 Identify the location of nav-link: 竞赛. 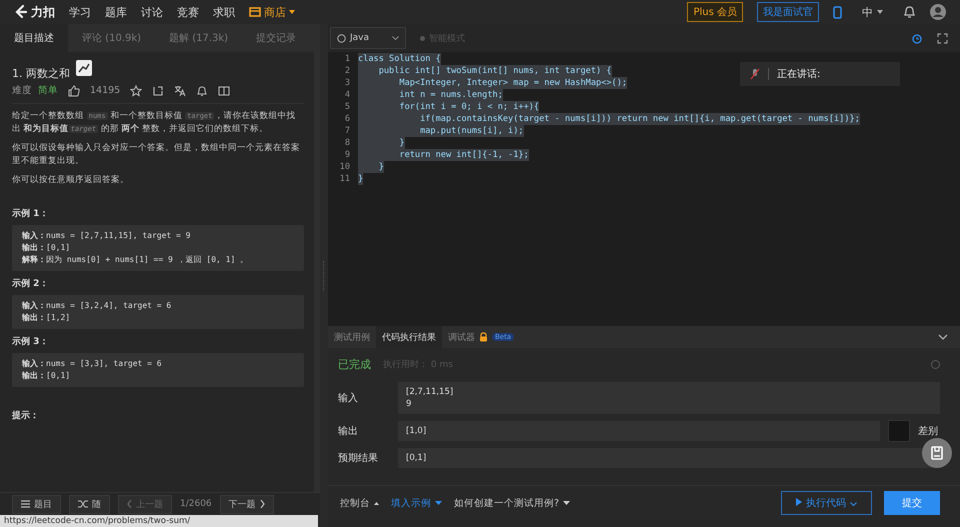
(188, 12).